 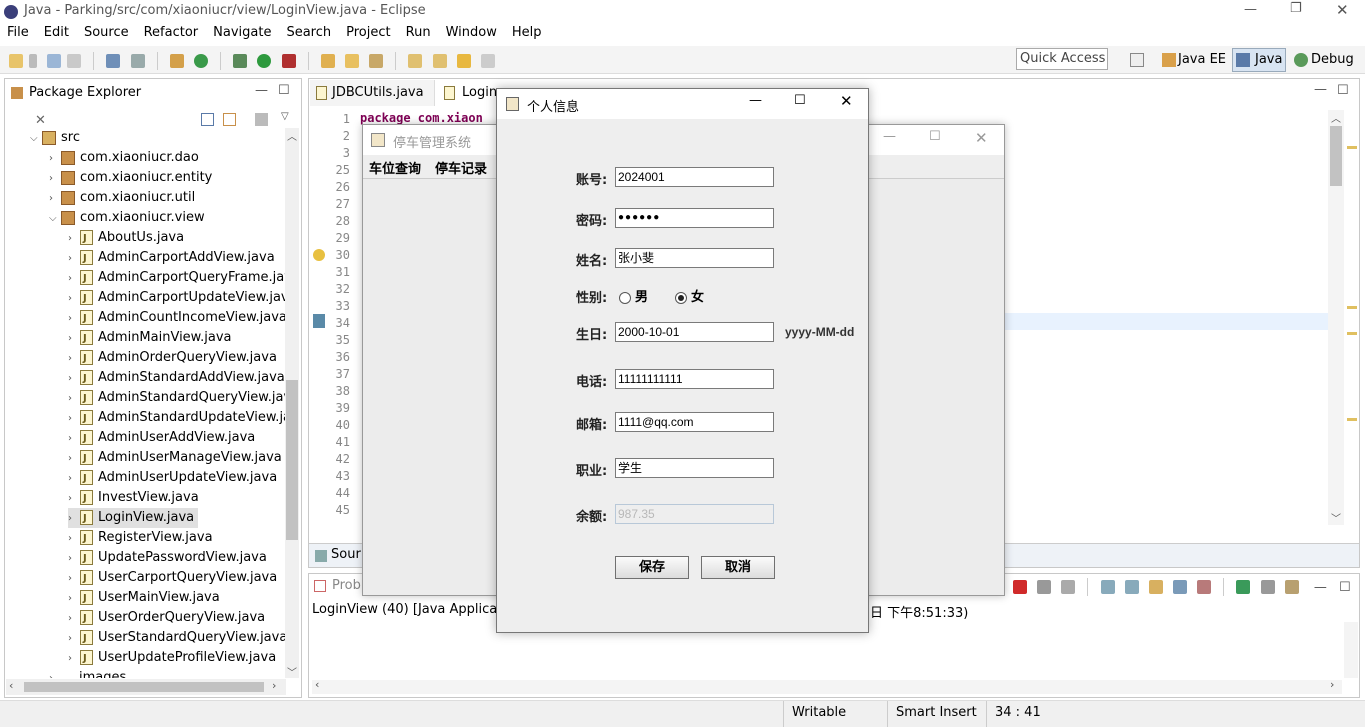 What do you see at coordinates (418, 32) in the screenshot?
I see `menu-run: Run` at bounding box center [418, 32].